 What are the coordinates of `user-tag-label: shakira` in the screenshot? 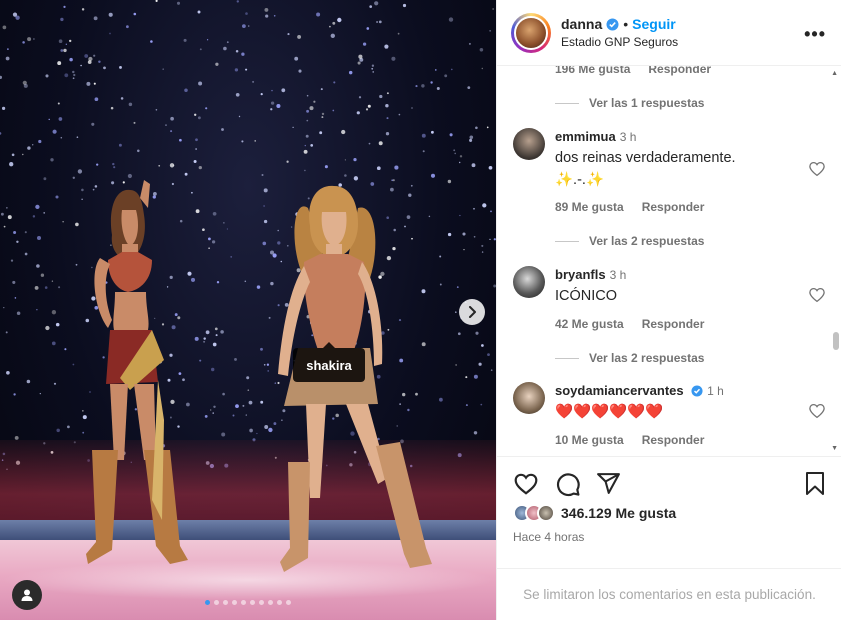 It's located at (329, 362).